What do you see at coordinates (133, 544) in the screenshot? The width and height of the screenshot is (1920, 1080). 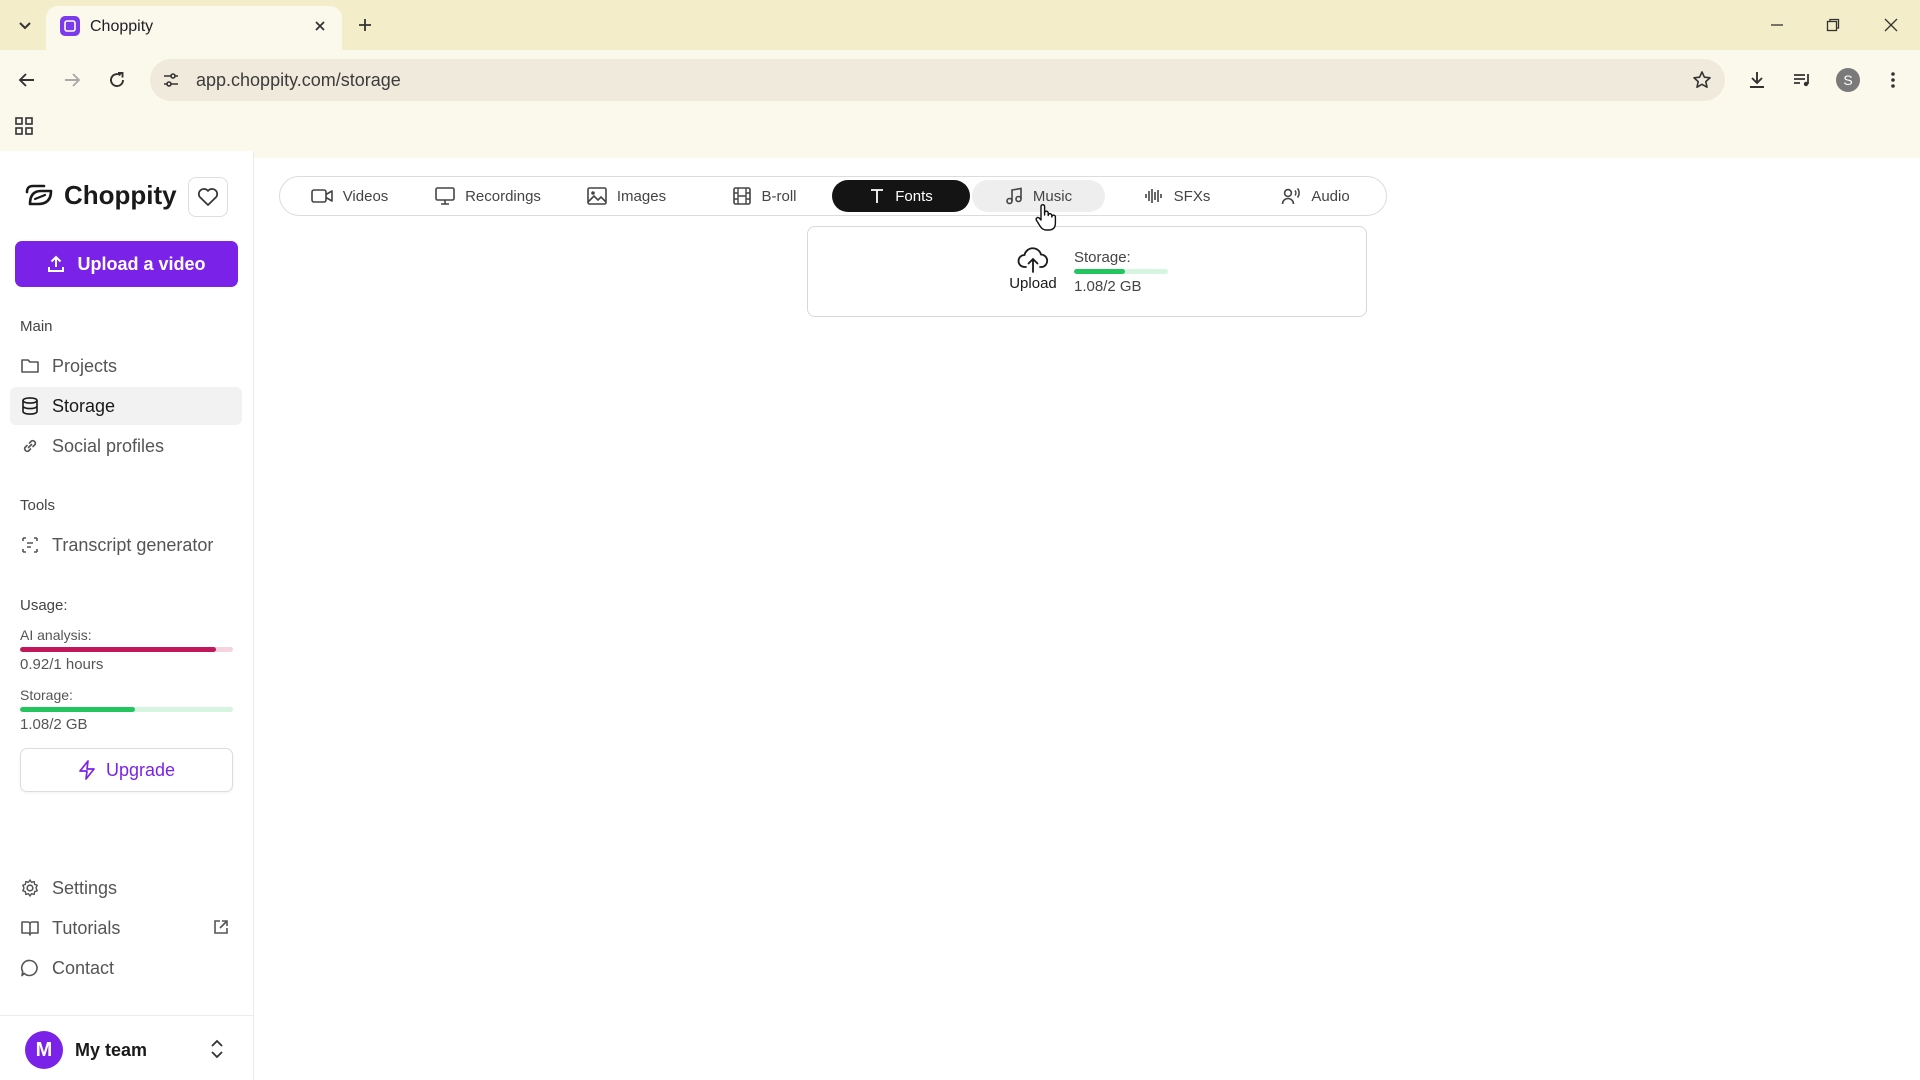 I see `sidebar-item-label: Transcript generator` at bounding box center [133, 544].